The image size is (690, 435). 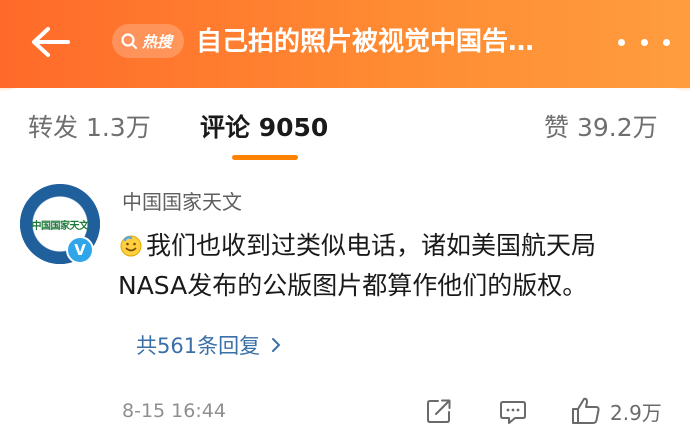 I want to click on more-options-button, so click(x=644, y=42).